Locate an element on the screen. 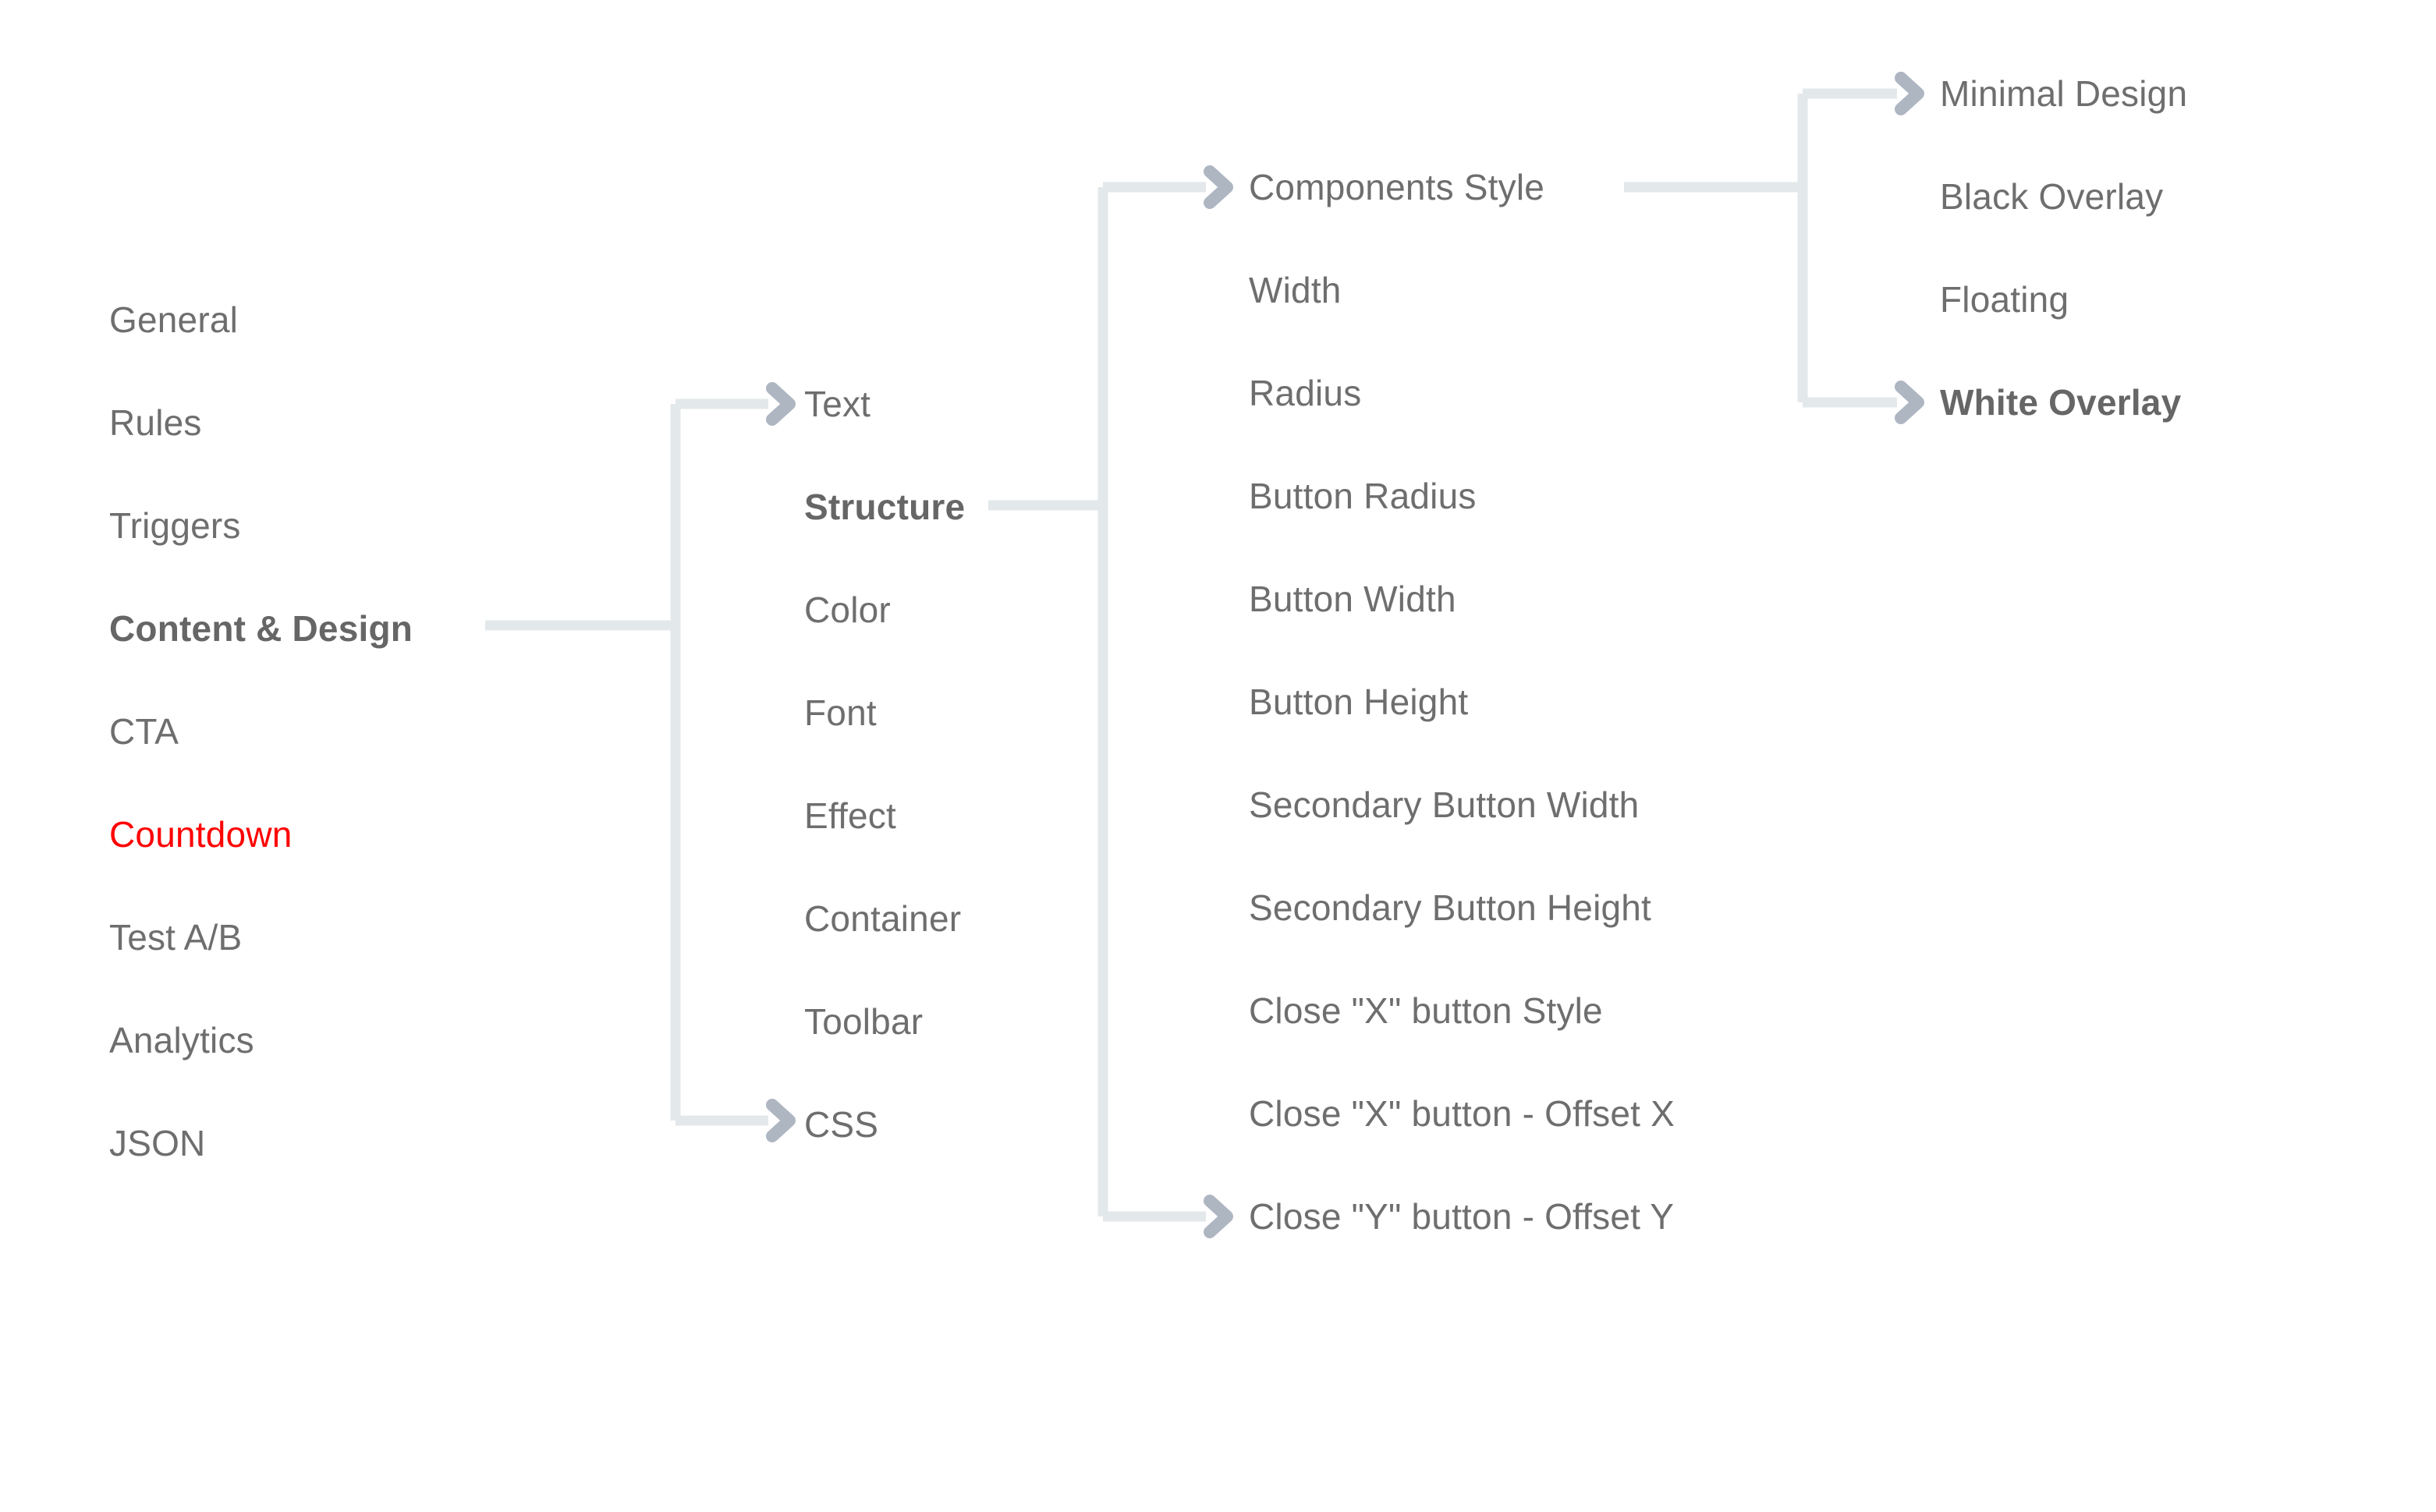 This screenshot has height=1512, width=2436. arrowhead-icon-minimal-design is located at coordinates (1909, 93).